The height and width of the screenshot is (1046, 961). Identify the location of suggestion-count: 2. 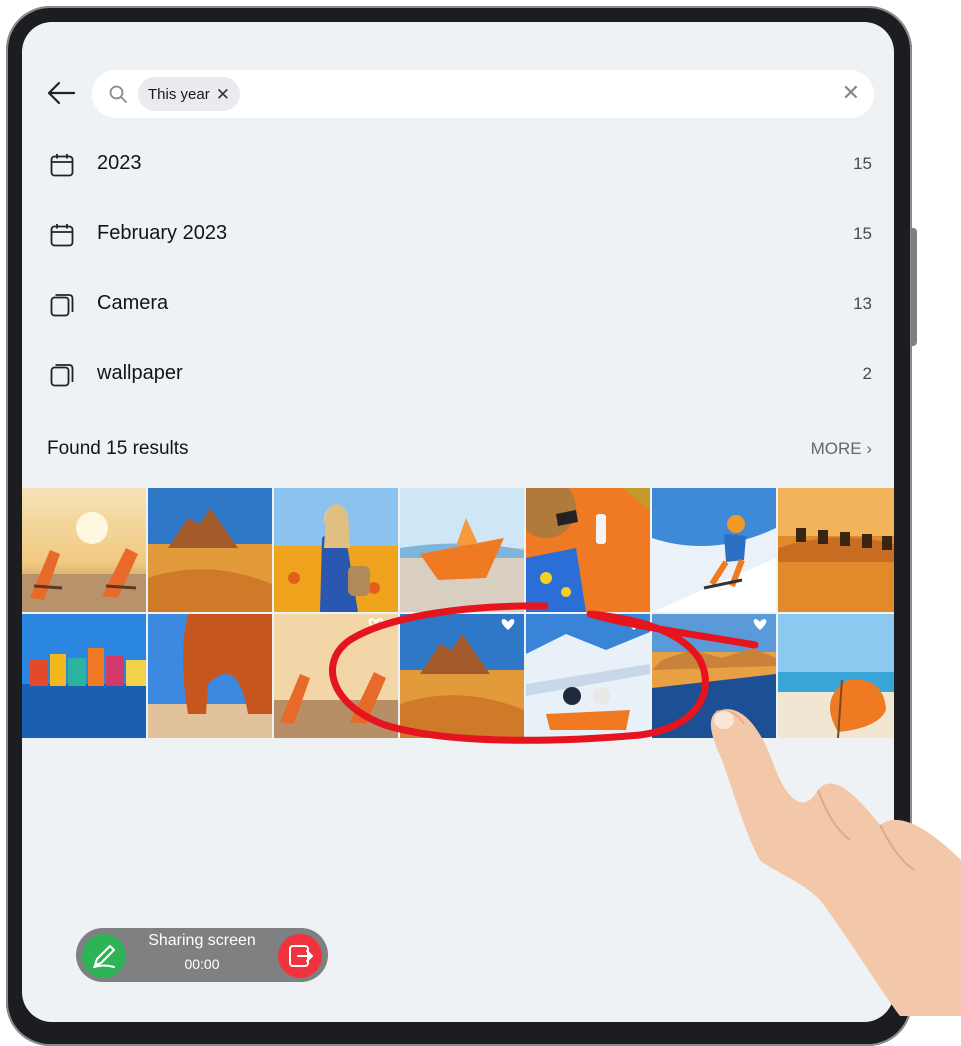
(867, 373).